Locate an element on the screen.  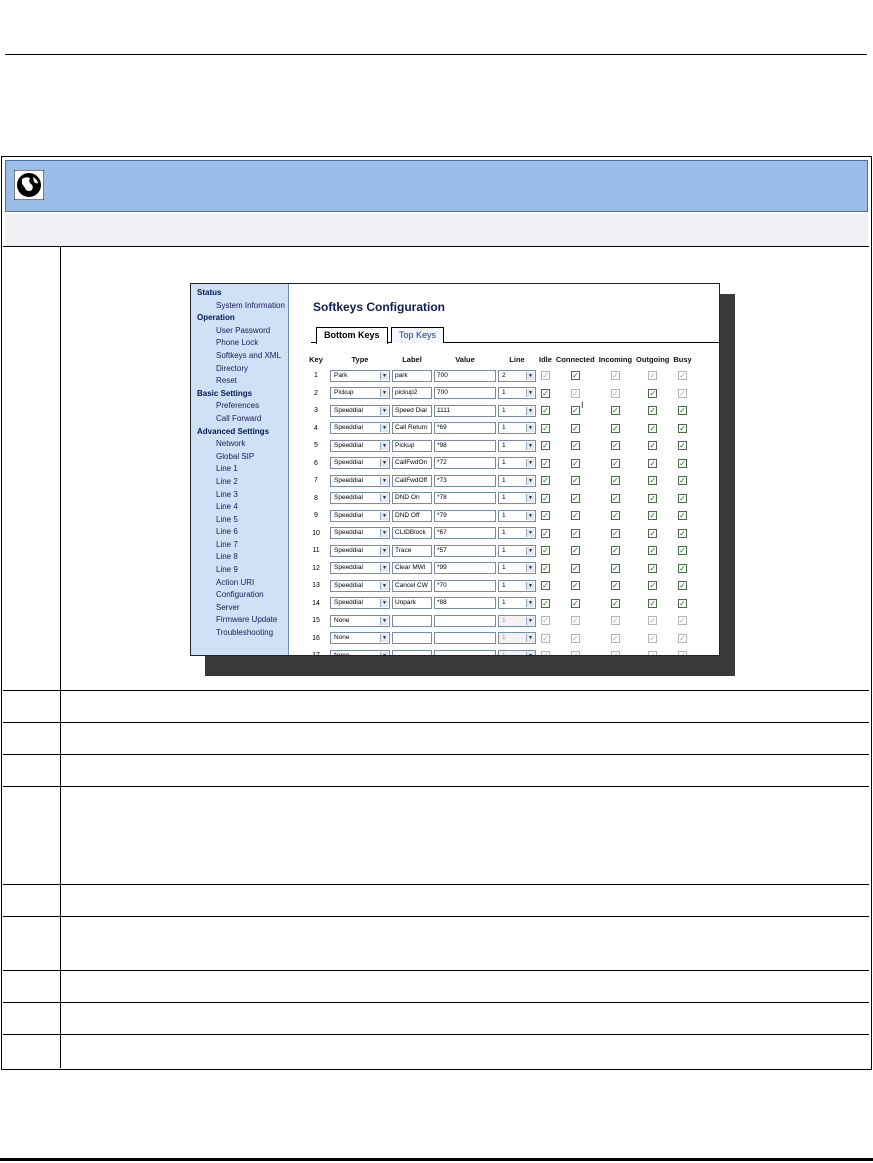
nav-link: Network is located at coordinates (239, 444).